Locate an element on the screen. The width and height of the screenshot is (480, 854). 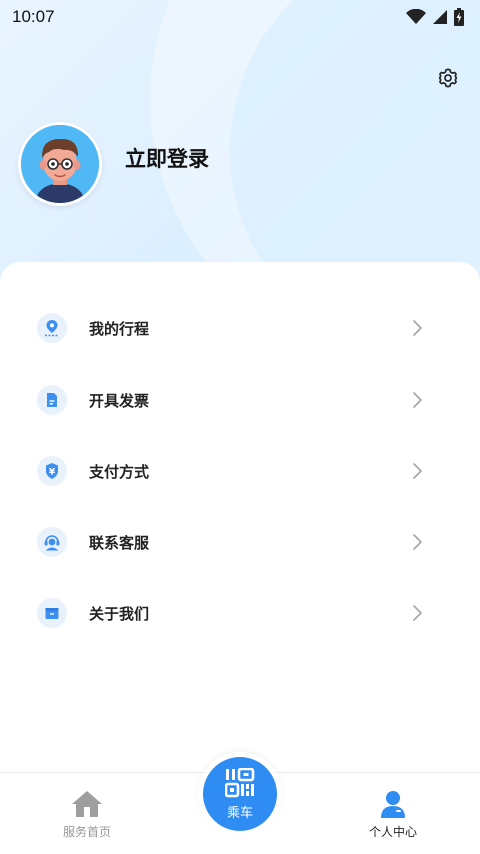
gear-icon is located at coordinates (448, 78).